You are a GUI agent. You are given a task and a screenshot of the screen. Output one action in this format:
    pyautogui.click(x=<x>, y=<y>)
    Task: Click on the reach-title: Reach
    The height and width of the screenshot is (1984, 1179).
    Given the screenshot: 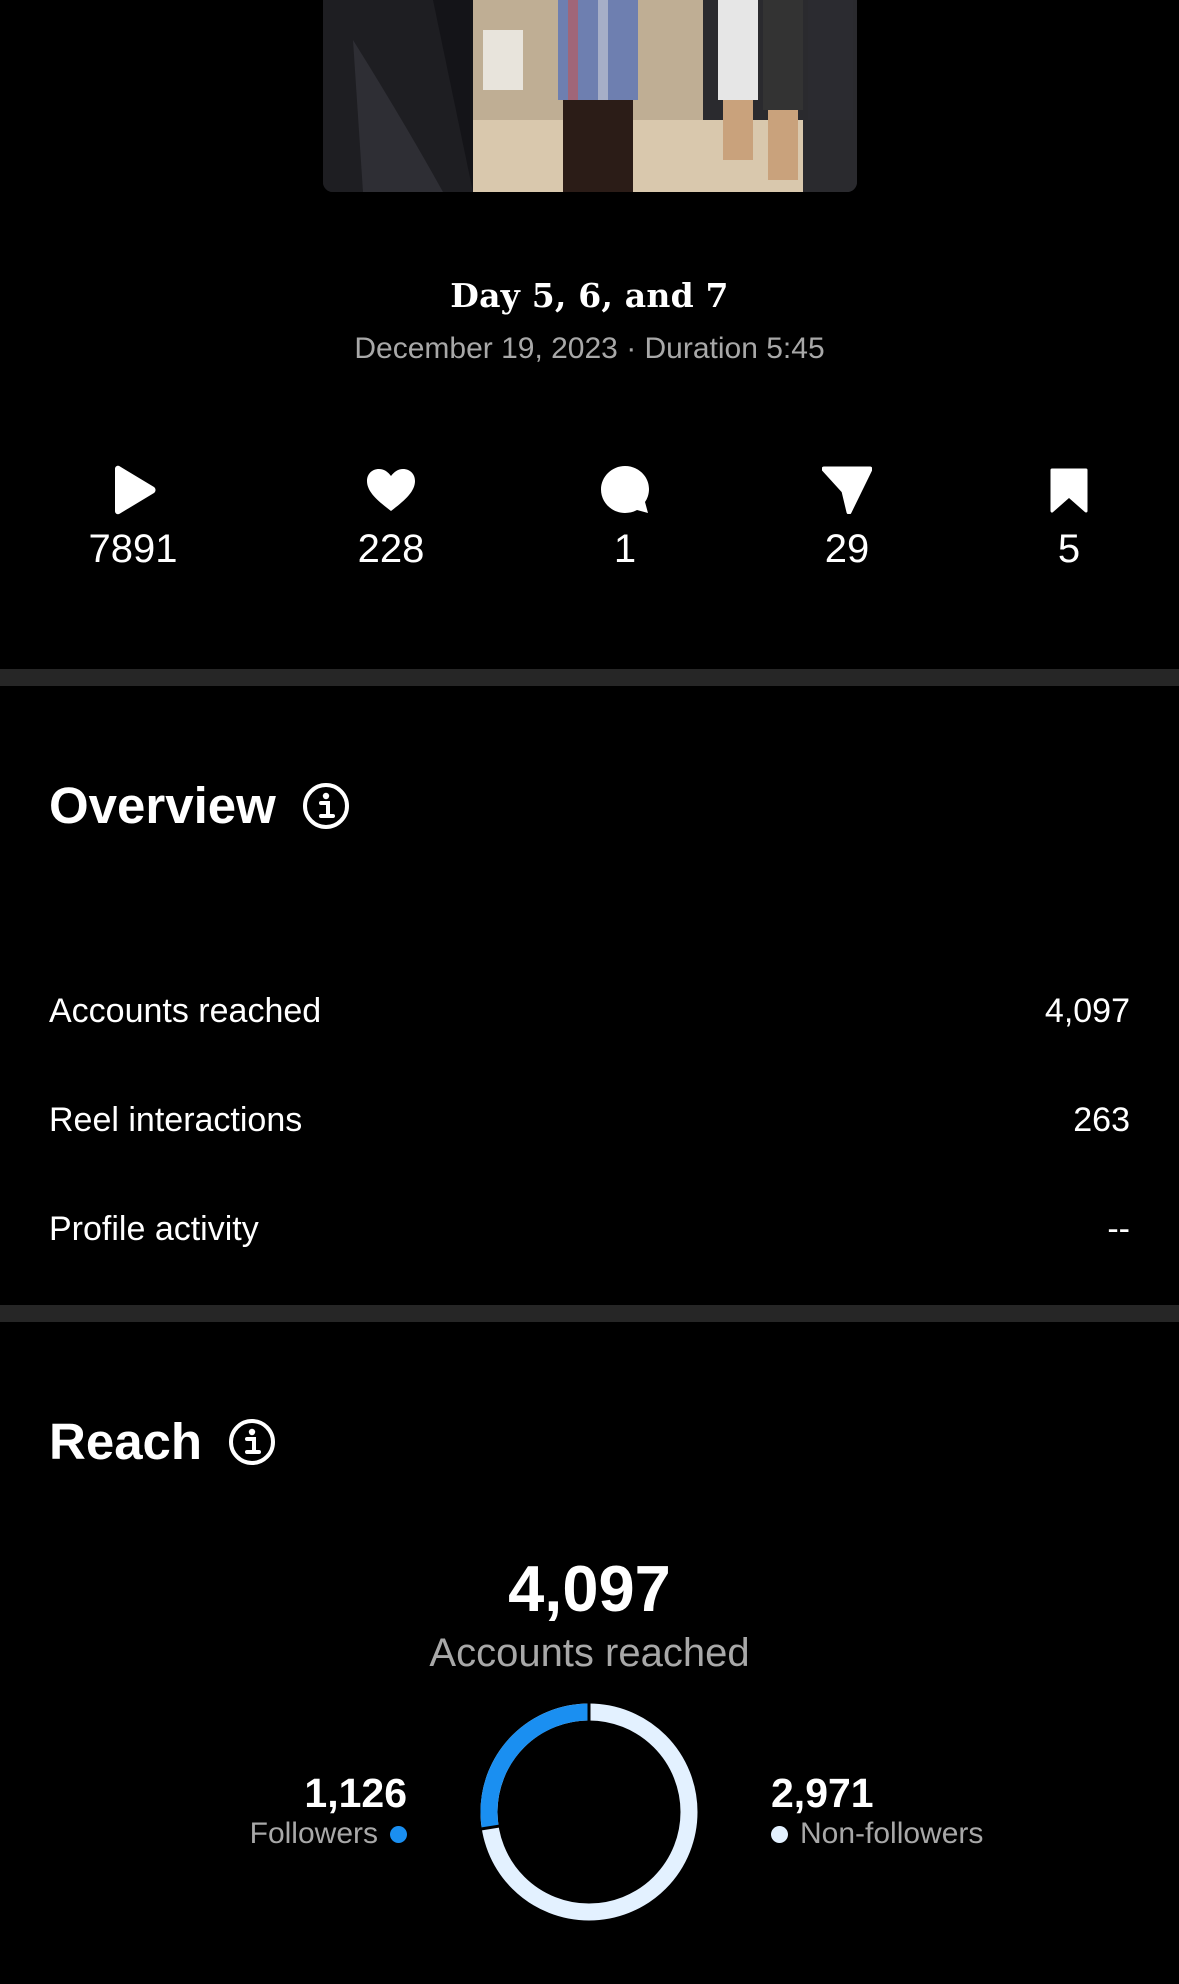 What is the action you would take?
    pyautogui.click(x=126, y=1441)
    